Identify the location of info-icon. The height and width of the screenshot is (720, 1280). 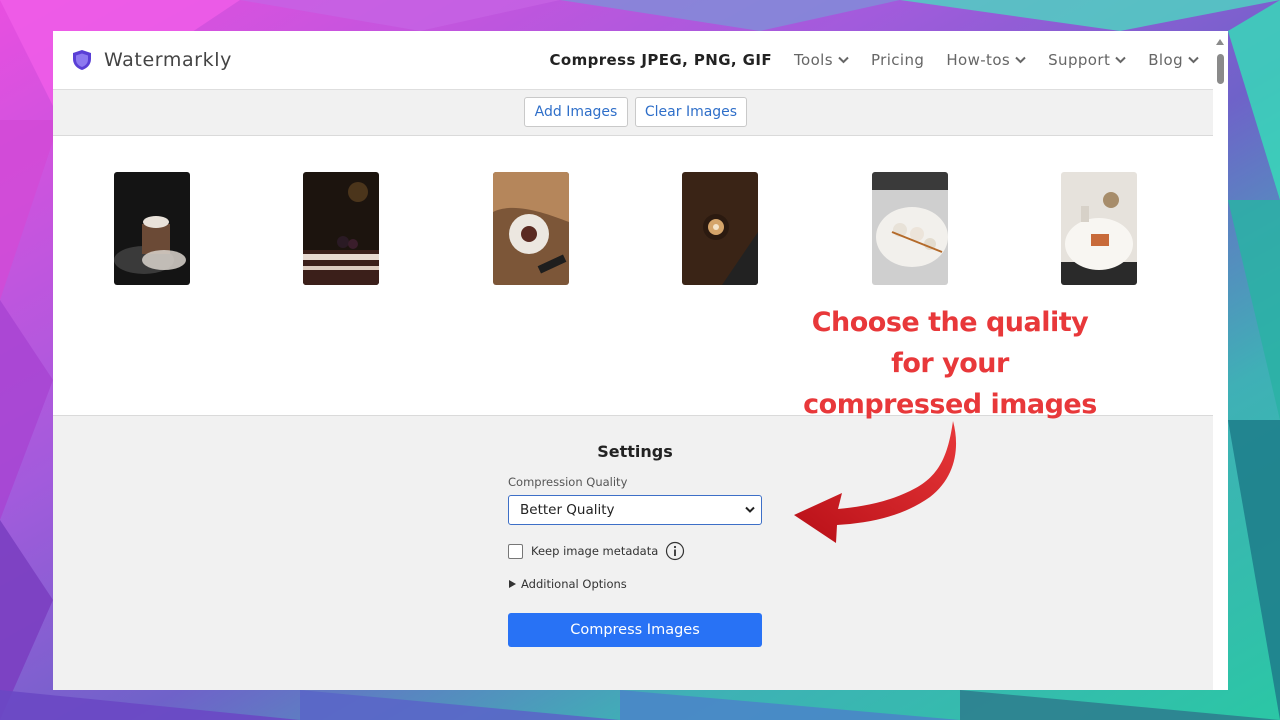
(675, 551).